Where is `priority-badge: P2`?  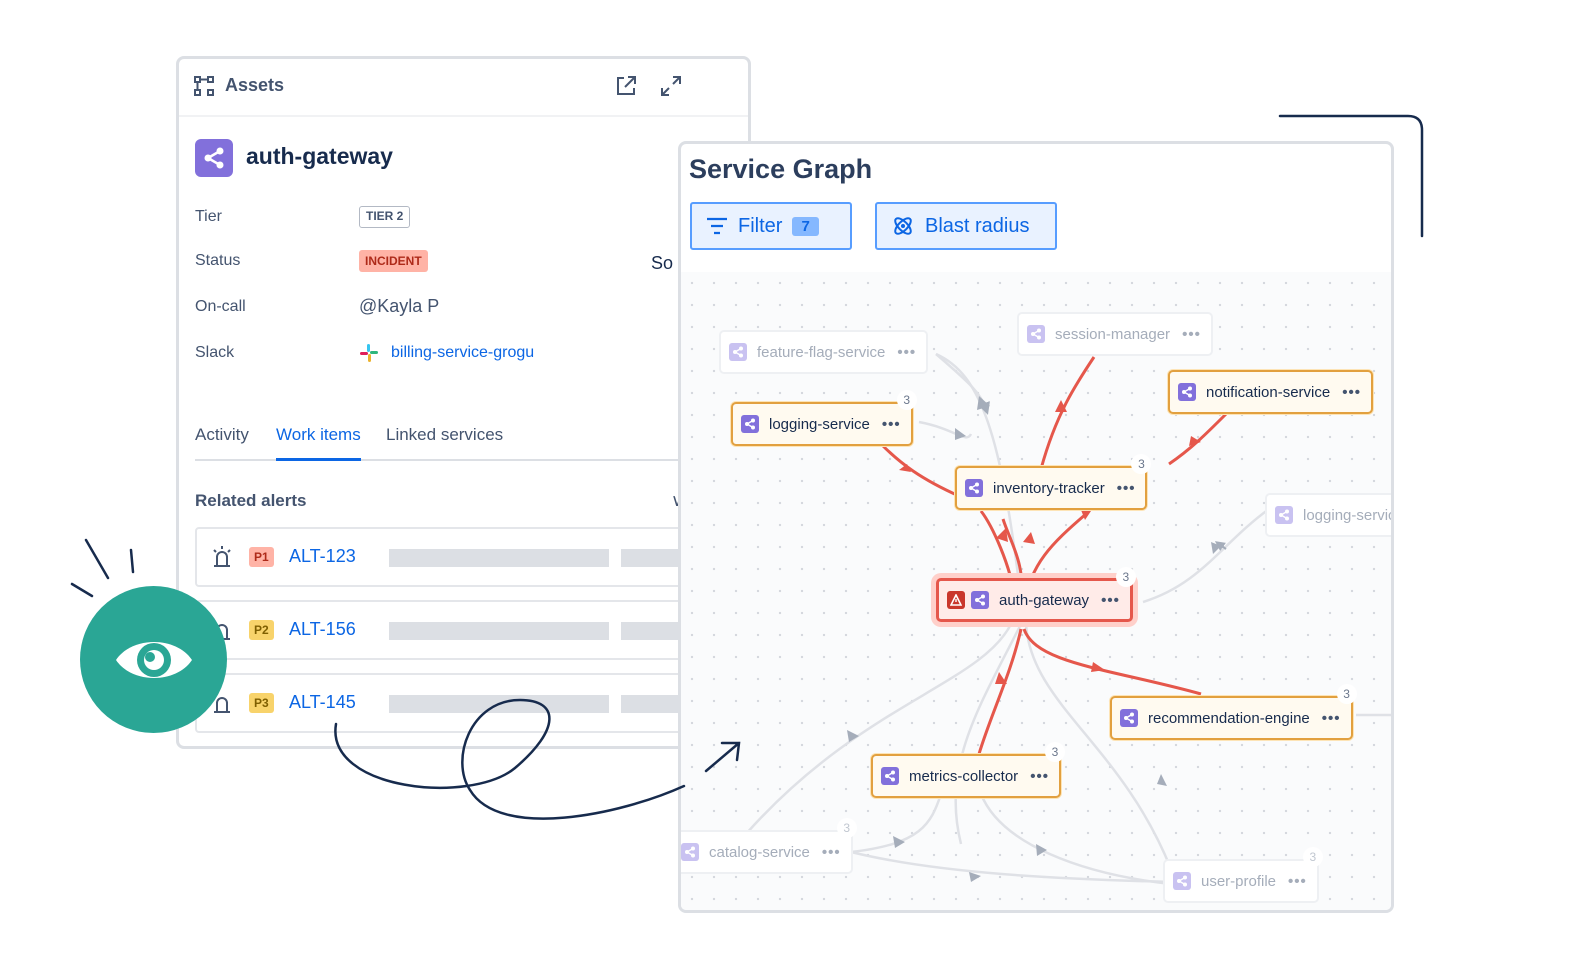 priority-badge: P2 is located at coordinates (261, 630).